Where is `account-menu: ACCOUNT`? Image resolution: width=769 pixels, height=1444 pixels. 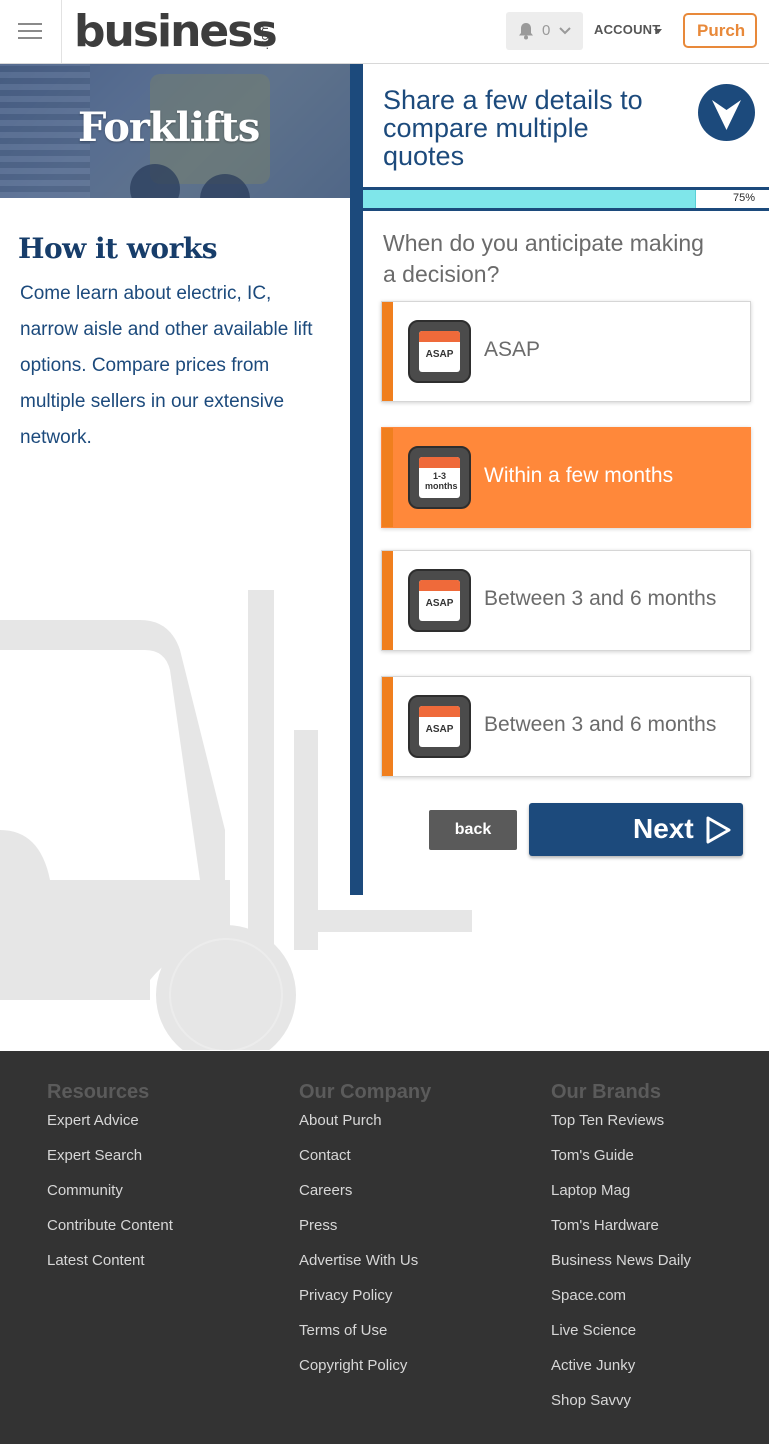
account-menu: ACCOUNT is located at coordinates (627, 29).